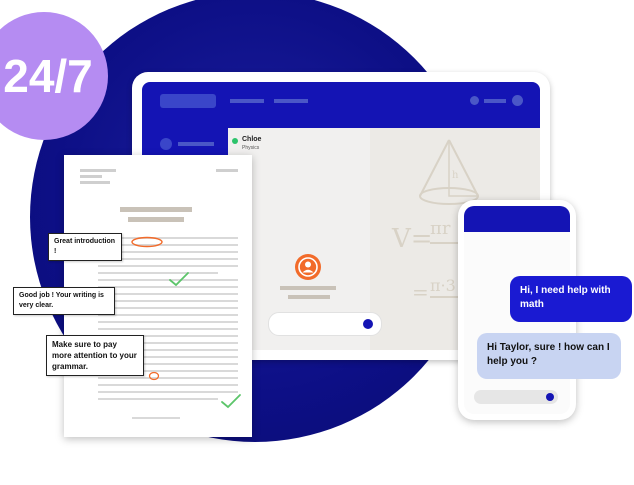  What do you see at coordinates (235, 141) in the screenshot?
I see `online-status-icon` at bounding box center [235, 141].